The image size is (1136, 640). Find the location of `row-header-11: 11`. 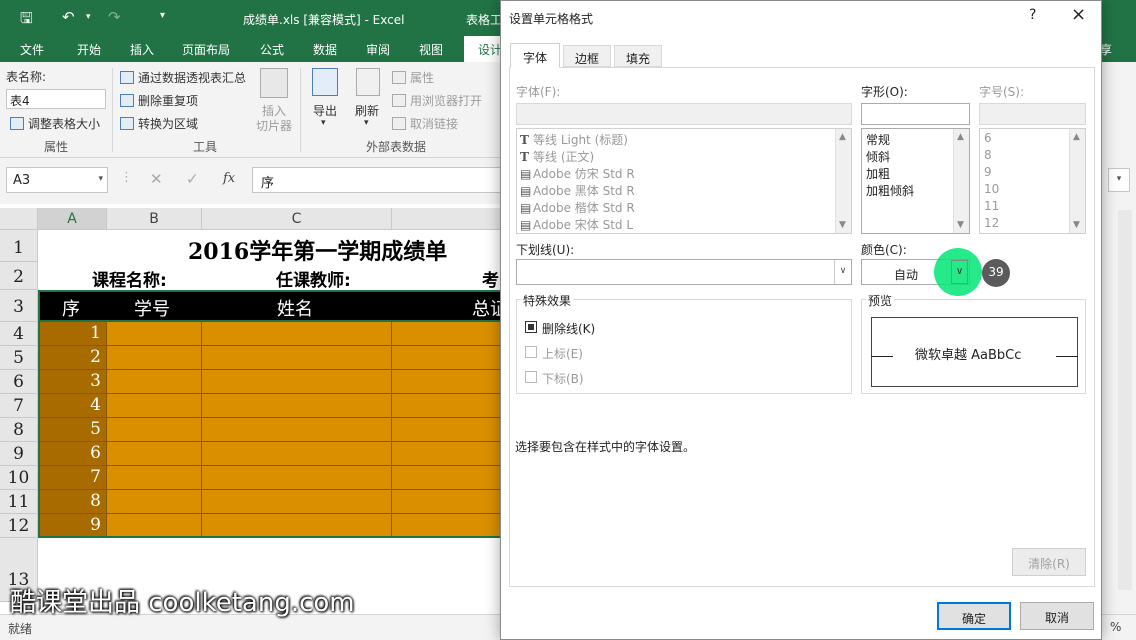

row-header-11: 11 is located at coordinates (19, 502).